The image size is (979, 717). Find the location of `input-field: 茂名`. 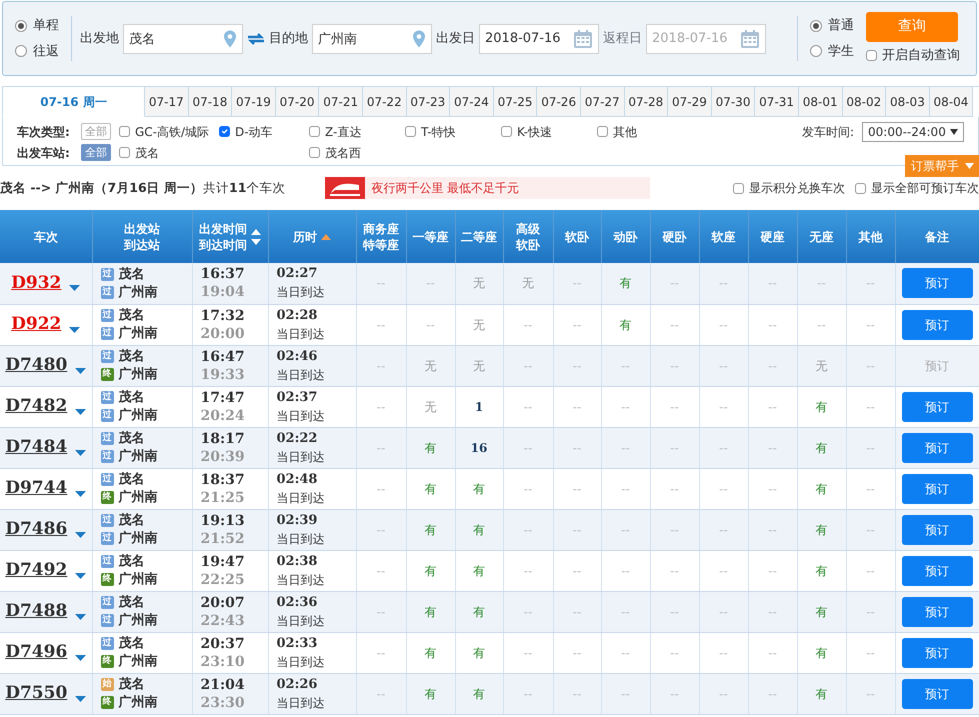

input-field: 茂名 is located at coordinates (183, 39).